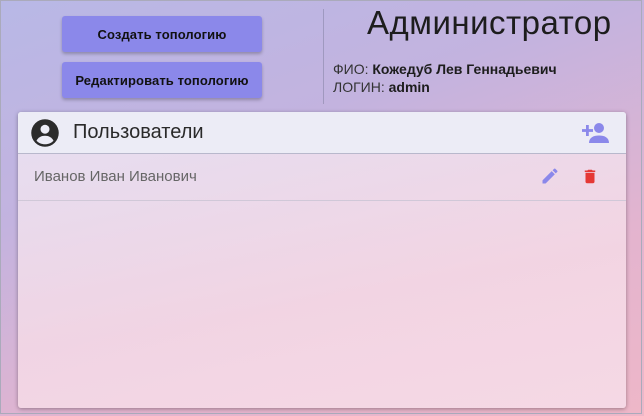 This screenshot has width=644, height=416. Describe the element at coordinates (115, 176) in the screenshot. I see `user-name: Иванов Иван Иванович` at that location.